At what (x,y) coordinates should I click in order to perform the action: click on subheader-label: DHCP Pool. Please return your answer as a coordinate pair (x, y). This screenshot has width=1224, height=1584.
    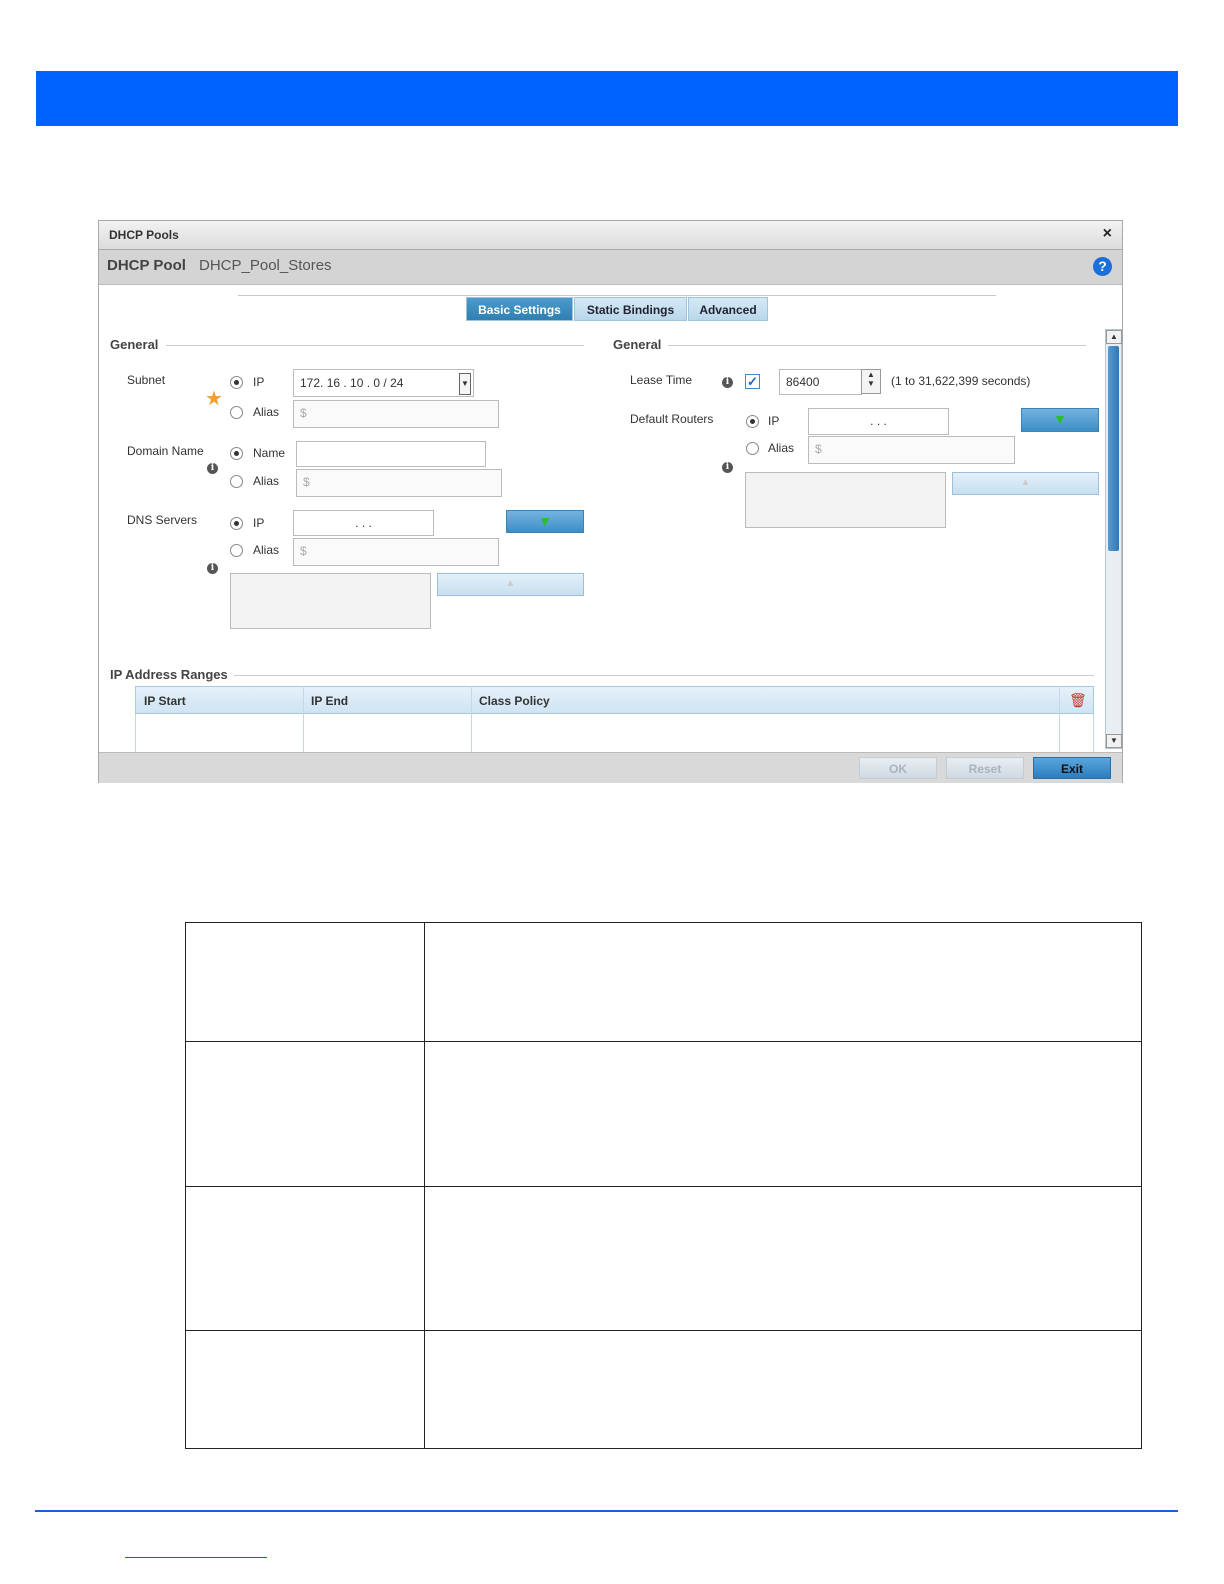
    Looking at the image, I should click on (146, 265).